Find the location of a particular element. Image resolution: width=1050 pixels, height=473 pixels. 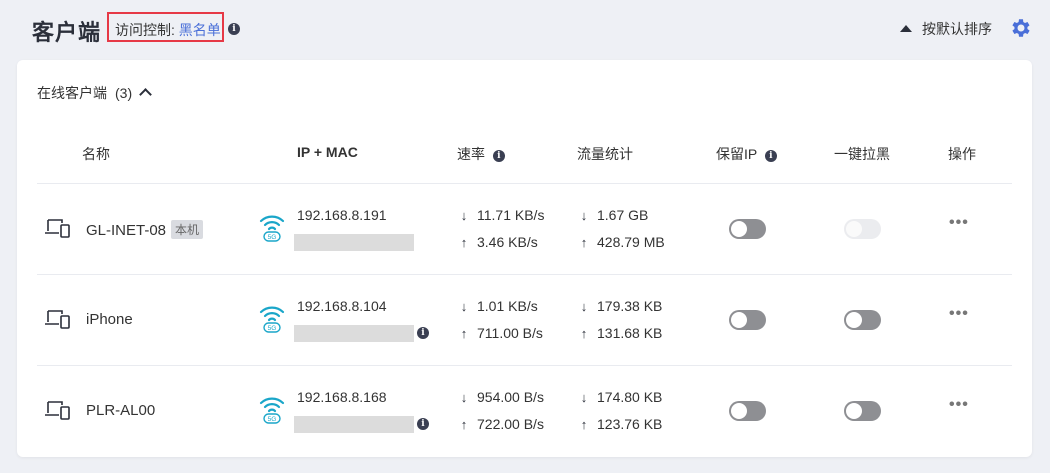

device-name: PLR-AL00 is located at coordinates (121, 410).